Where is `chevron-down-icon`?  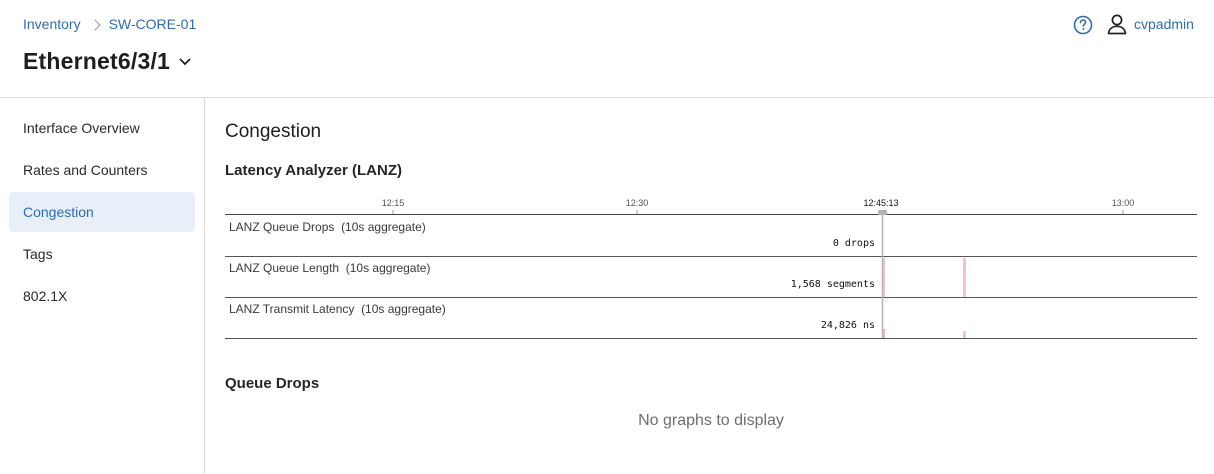
chevron-down-icon is located at coordinates (185, 61).